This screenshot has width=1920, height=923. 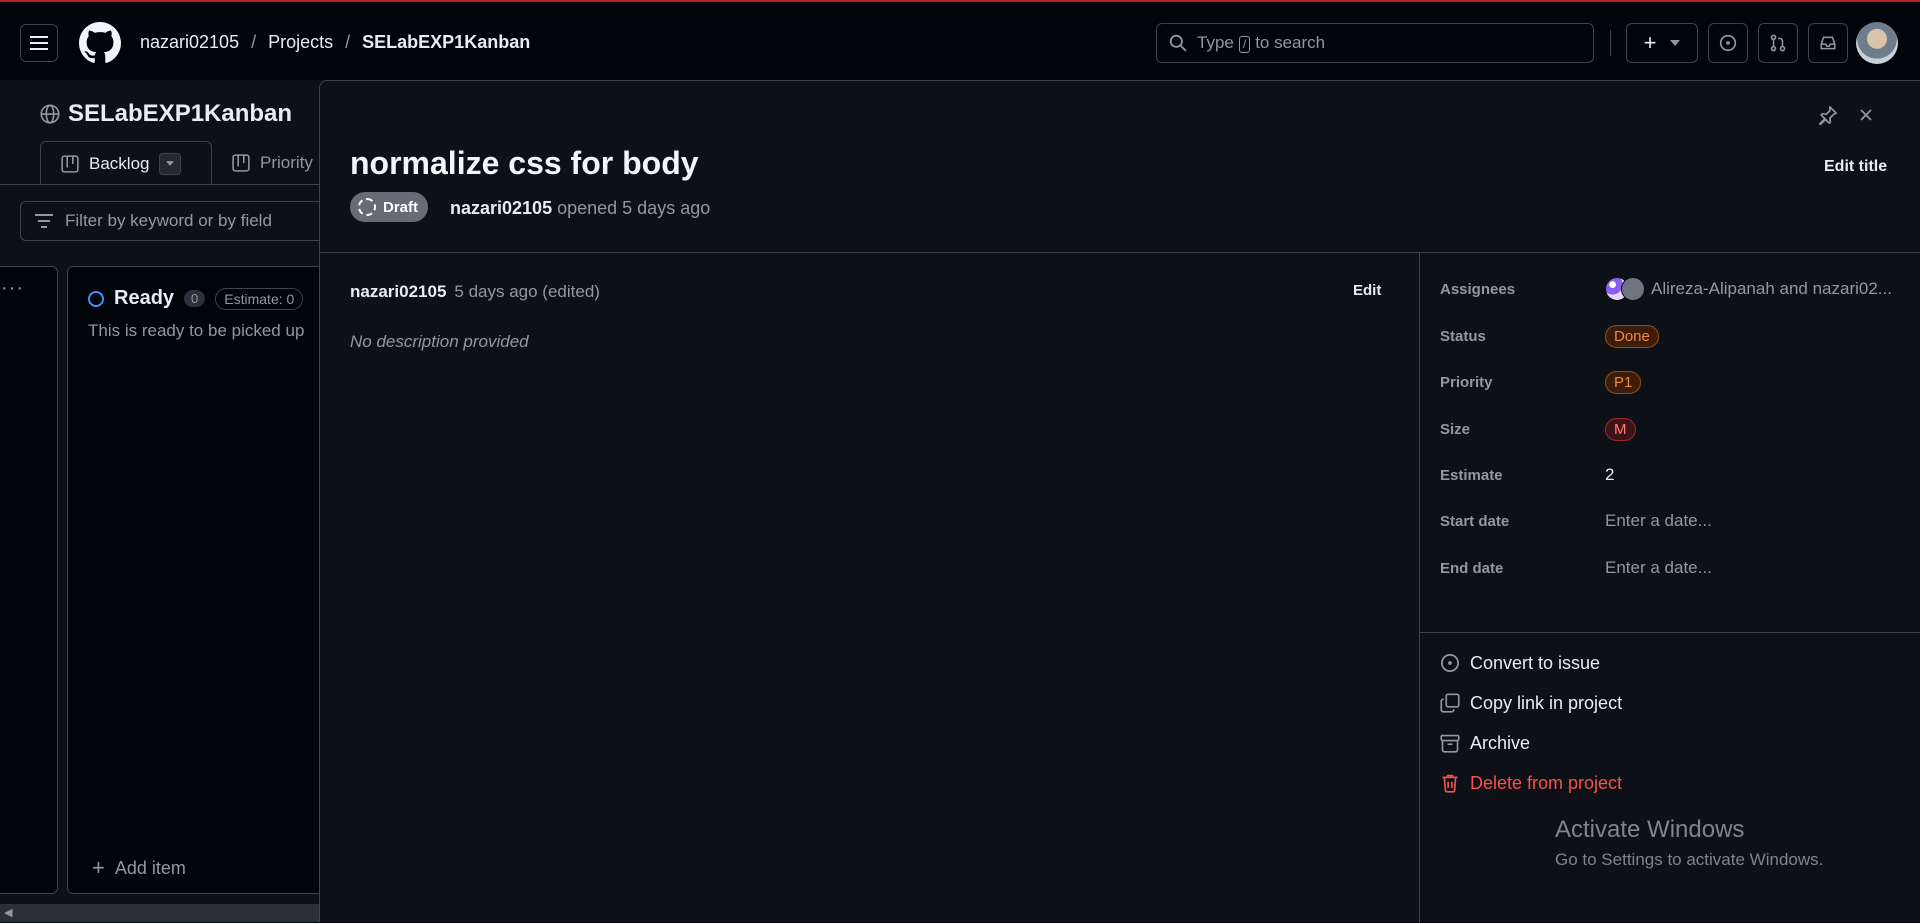 What do you see at coordinates (286, 162) in the screenshot?
I see `tab-label: Priority` at bounding box center [286, 162].